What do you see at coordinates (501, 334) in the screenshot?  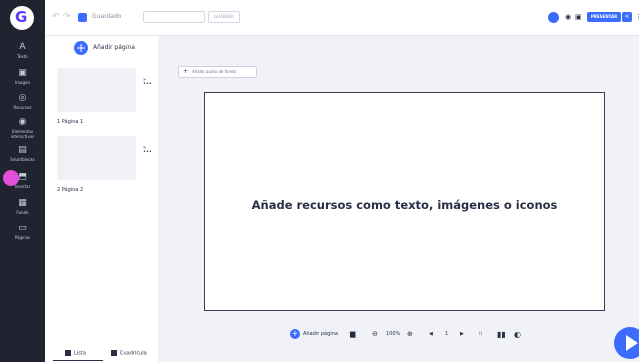 I see `split-view-icon: ▮▮` at bounding box center [501, 334].